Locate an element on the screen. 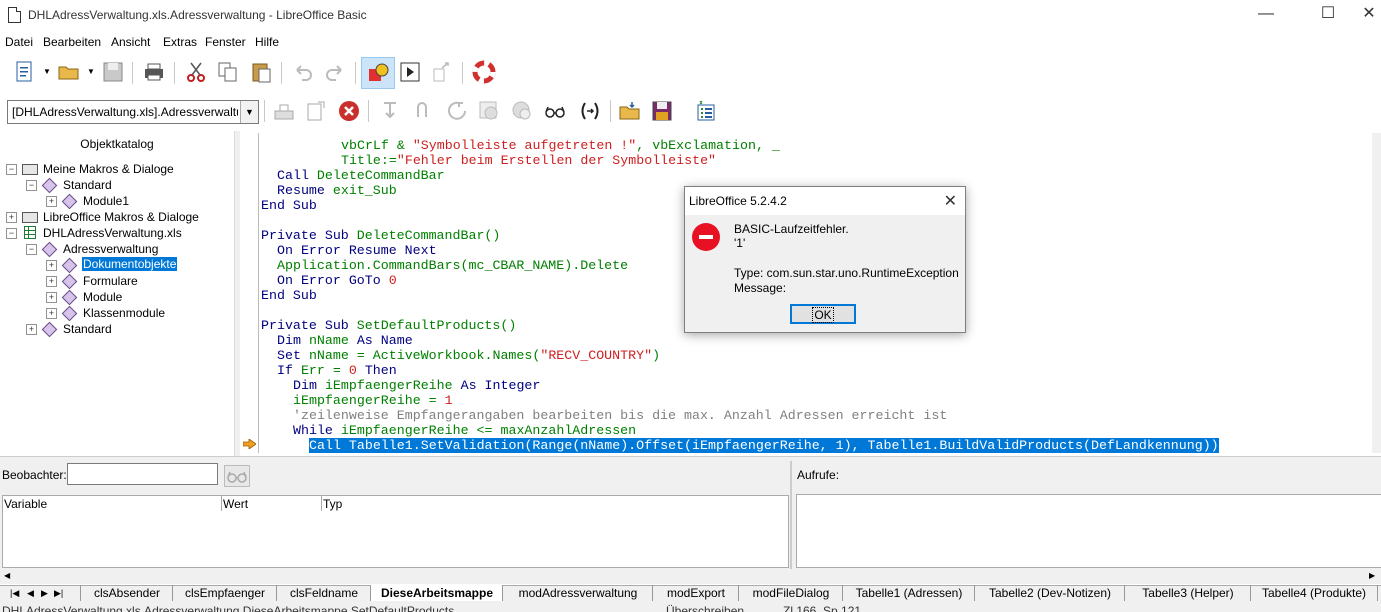  new-document-icon is located at coordinates (25, 72).